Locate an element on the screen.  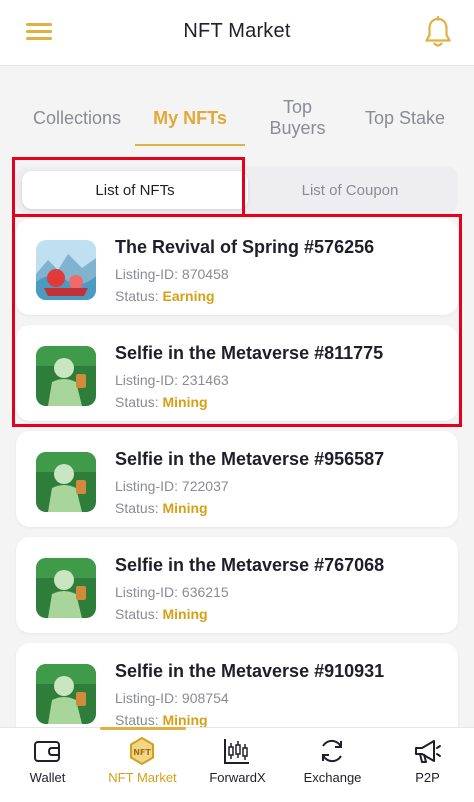
nav-nft-market: NFT NFT Market is located at coordinates (142, 765).